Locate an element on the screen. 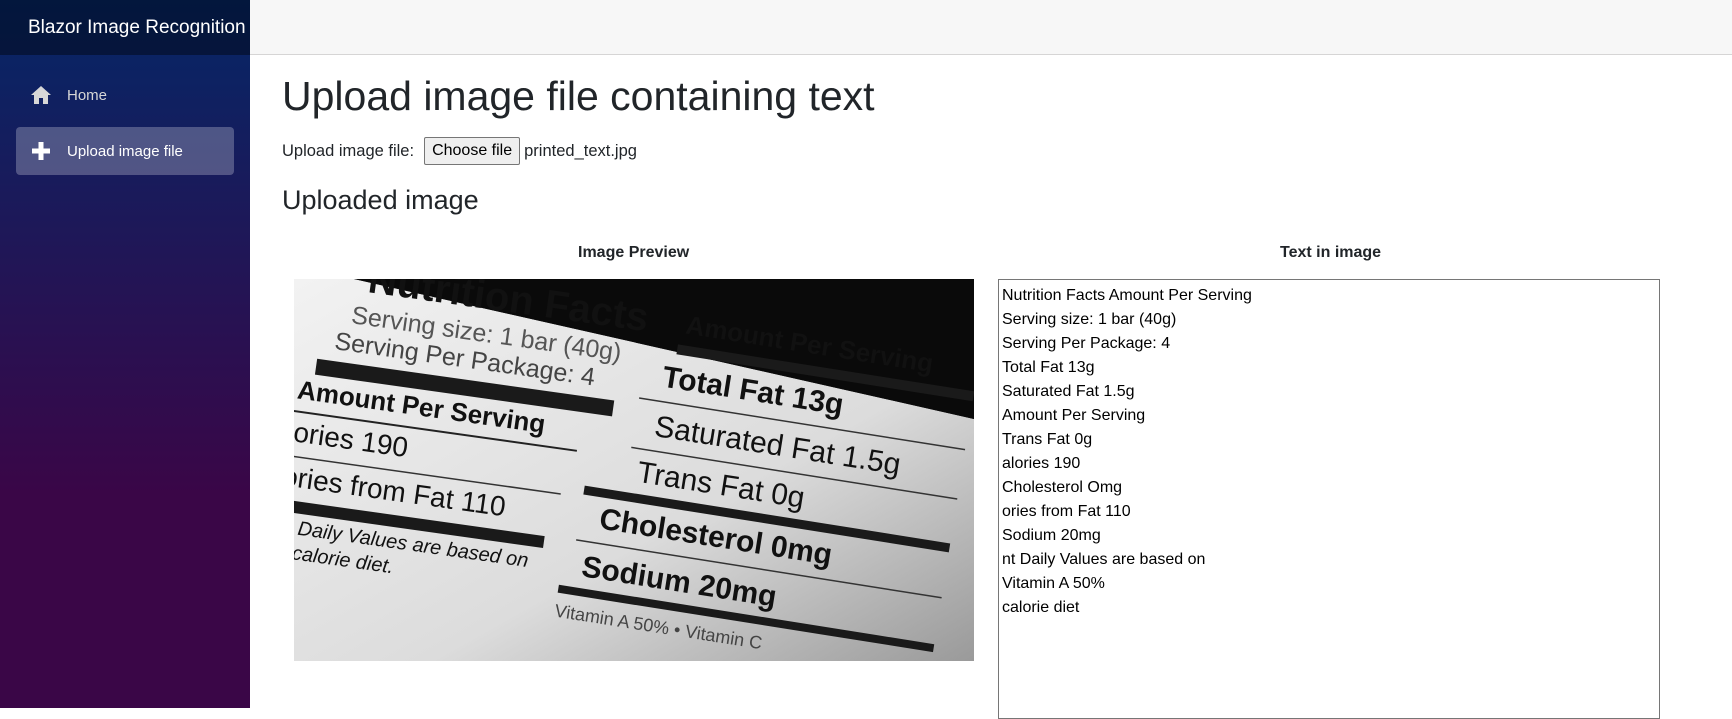 The image size is (1732, 719). recognized-text-line: Nutrition Facts Amount Per Serving is located at coordinates (1127, 295).